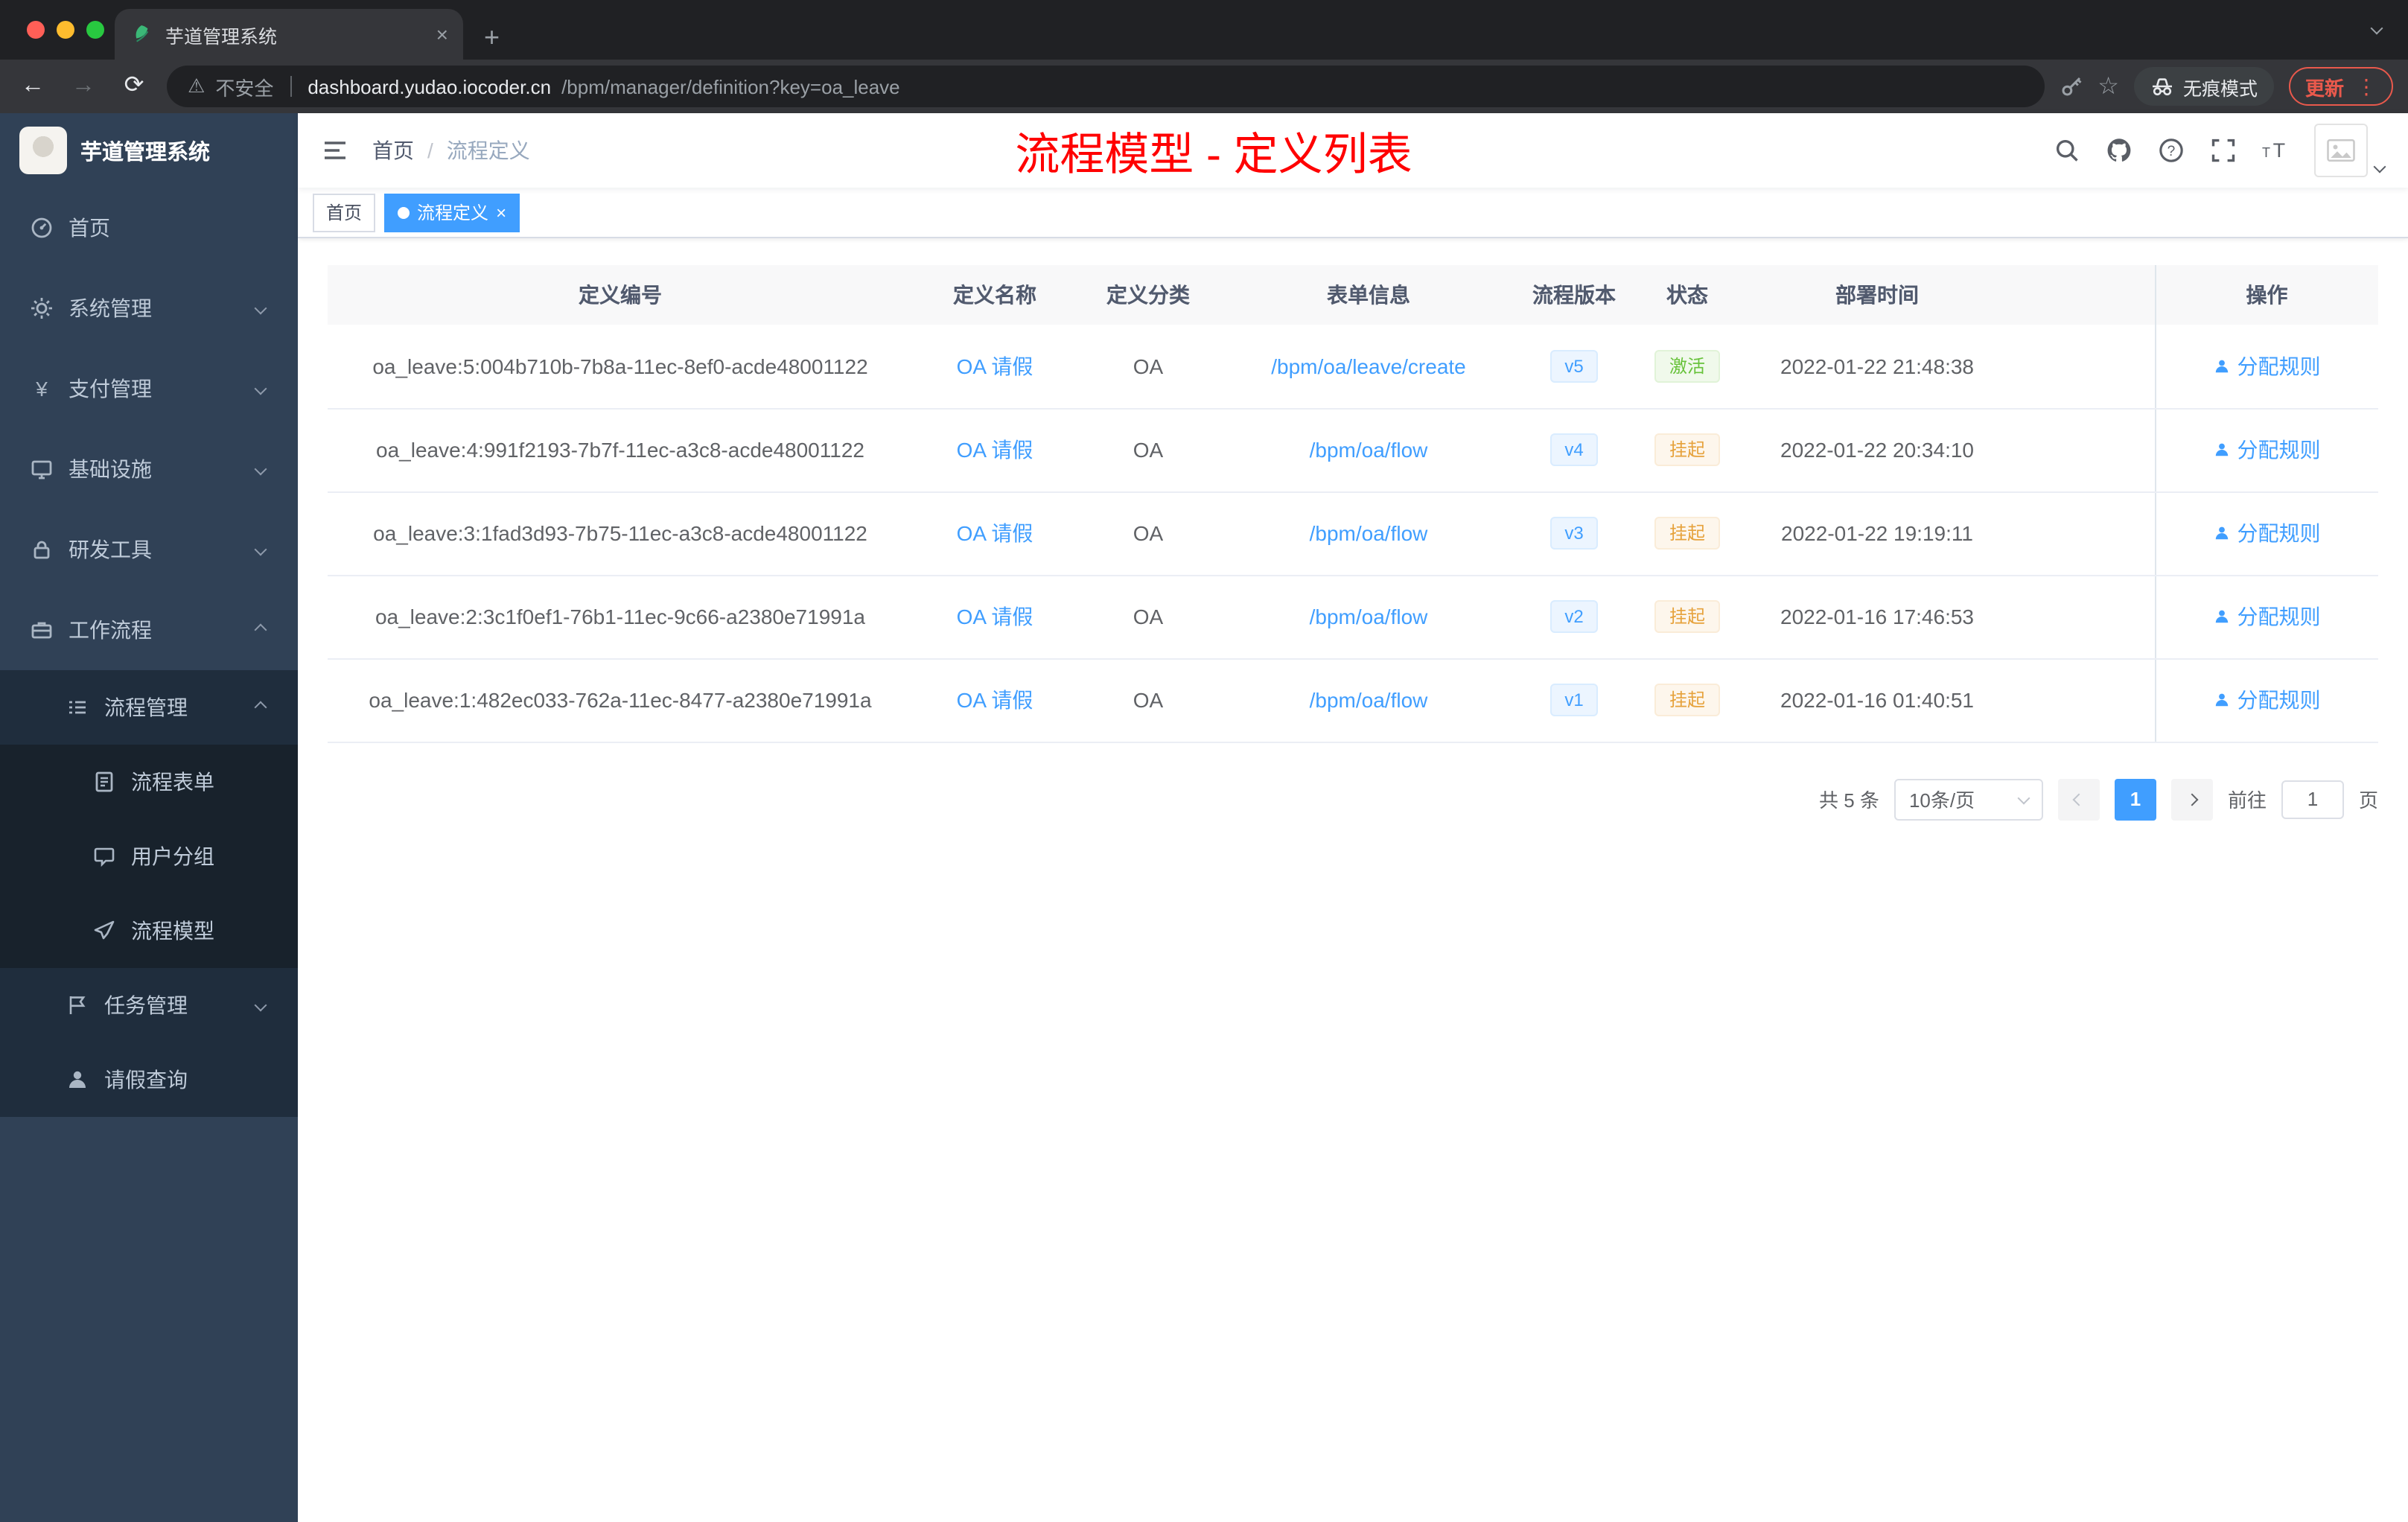 This screenshot has width=2408, height=1522. I want to click on reload-button: ⟳, so click(134, 86).